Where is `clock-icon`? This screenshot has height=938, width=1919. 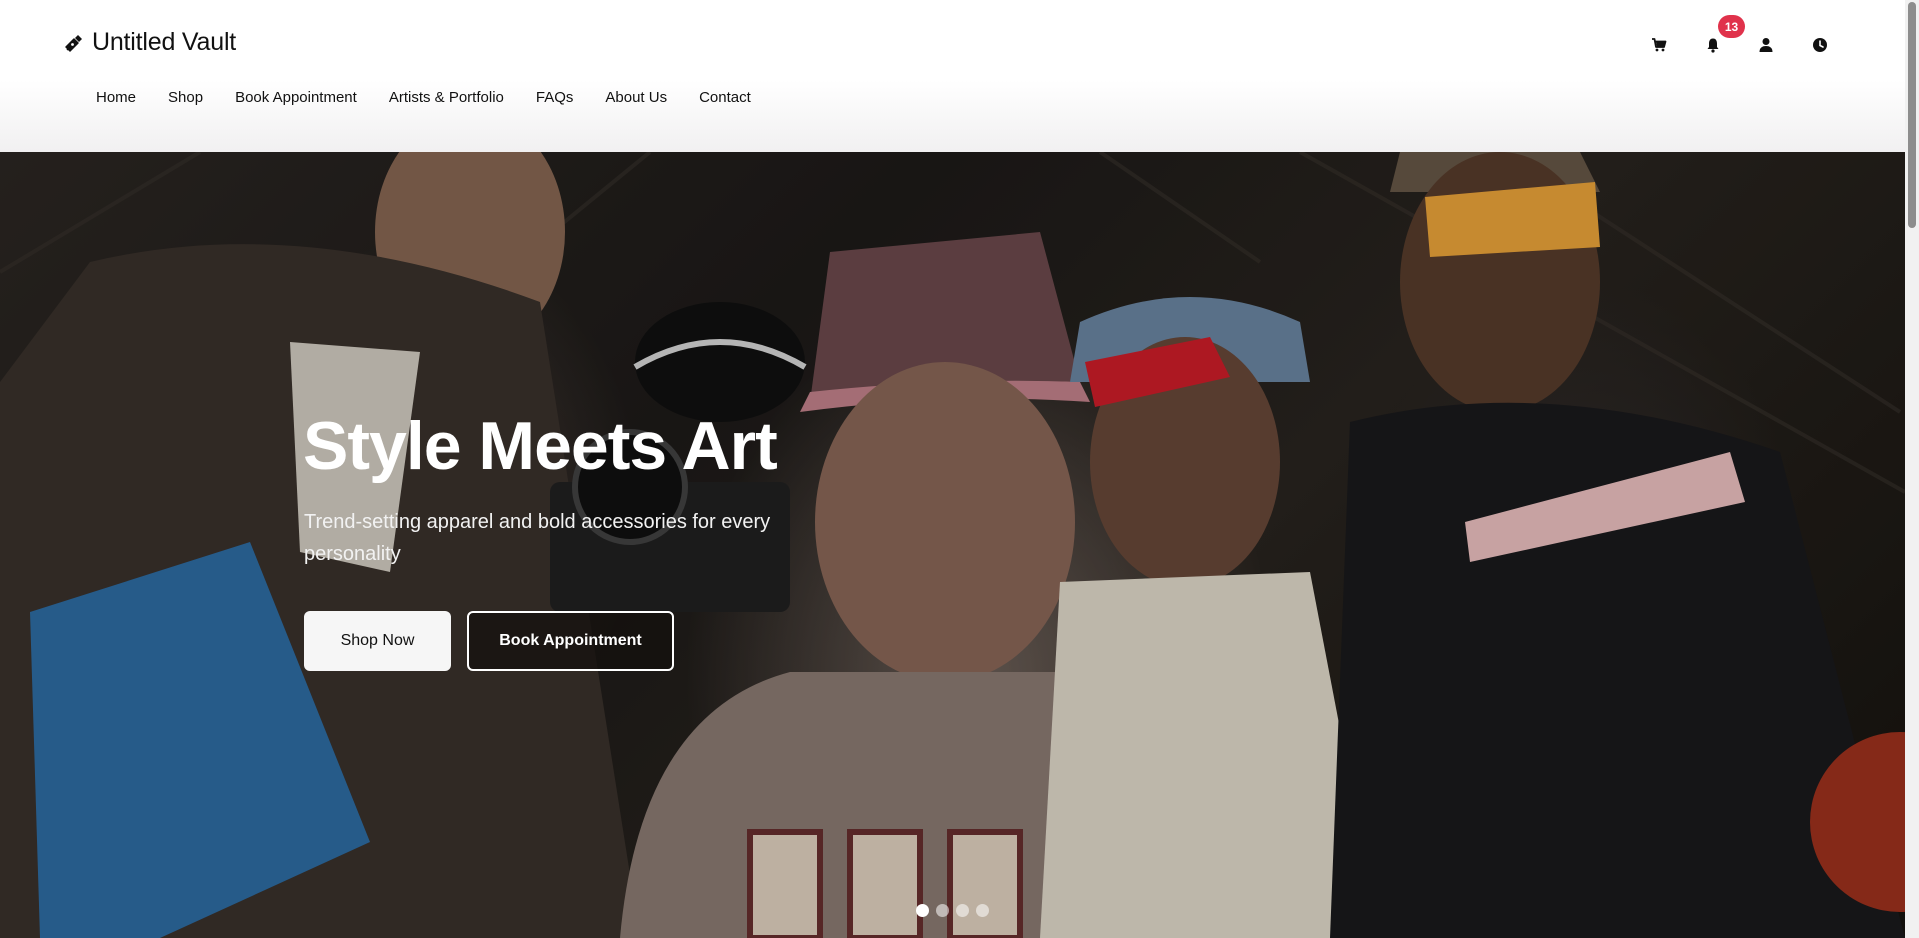
clock-icon is located at coordinates (1820, 45).